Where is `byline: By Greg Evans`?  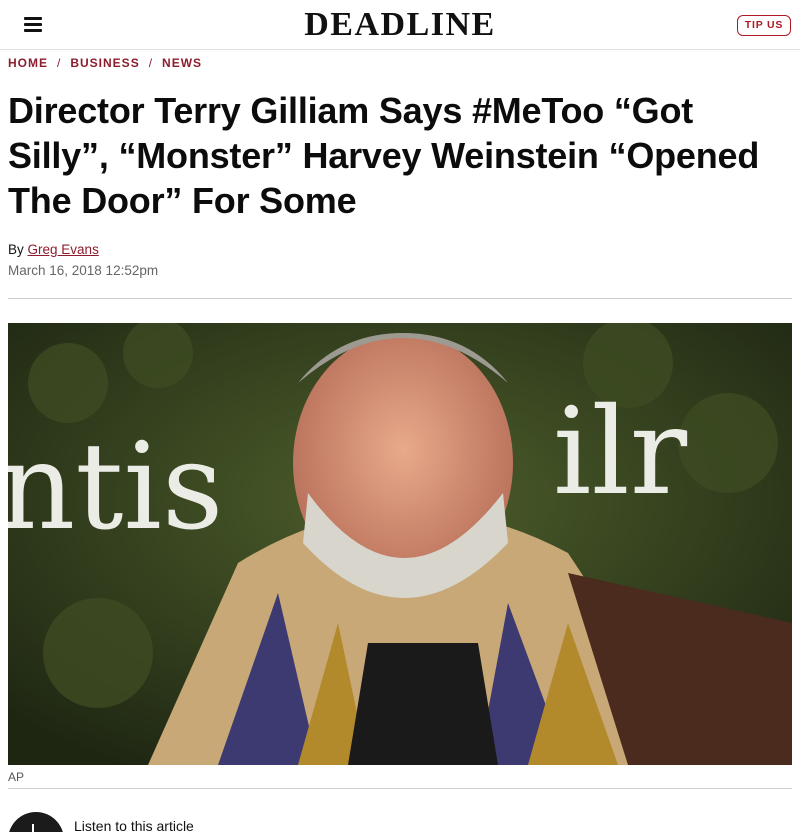
byline: By Greg Evans is located at coordinates (53, 249).